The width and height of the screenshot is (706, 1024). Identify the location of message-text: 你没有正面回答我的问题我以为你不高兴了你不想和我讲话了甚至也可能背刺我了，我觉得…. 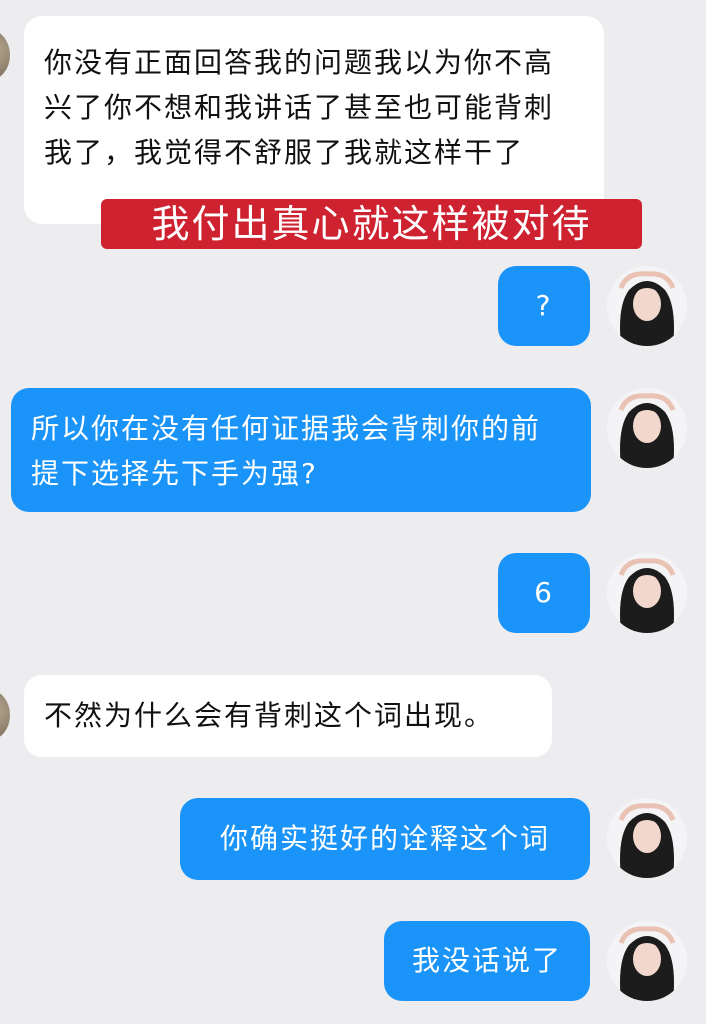
(299, 107).